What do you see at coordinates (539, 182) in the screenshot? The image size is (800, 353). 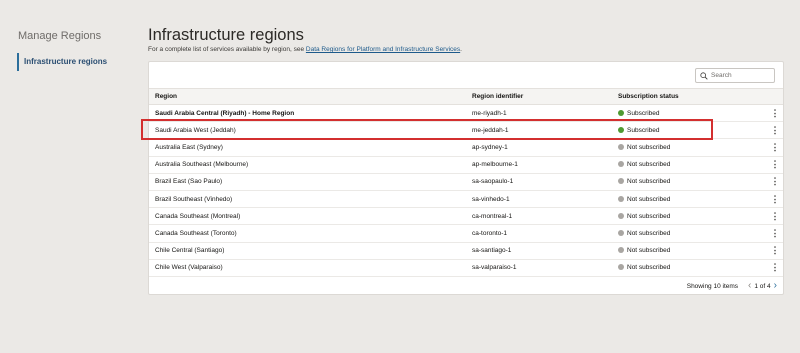 I see `region-identifier: sa-saopaulo-1` at bounding box center [539, 182].